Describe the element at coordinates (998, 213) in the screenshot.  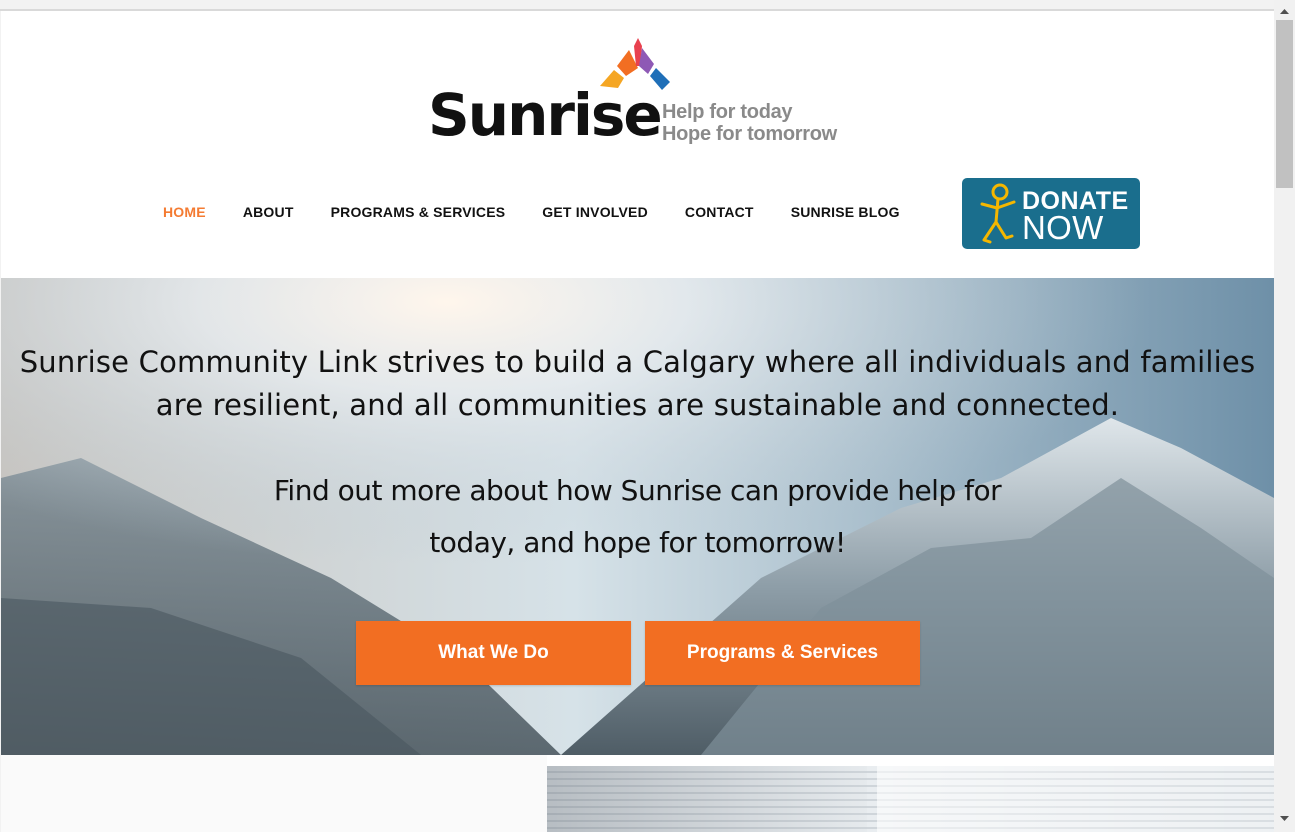
I see `stick-figure-icon` at that location.